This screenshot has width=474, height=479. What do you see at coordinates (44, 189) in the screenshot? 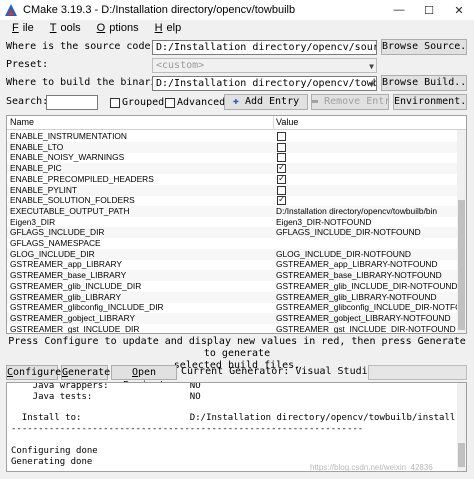
I see `entry-name: ENABLE_PYLINT` at bounding box center [44, 189].